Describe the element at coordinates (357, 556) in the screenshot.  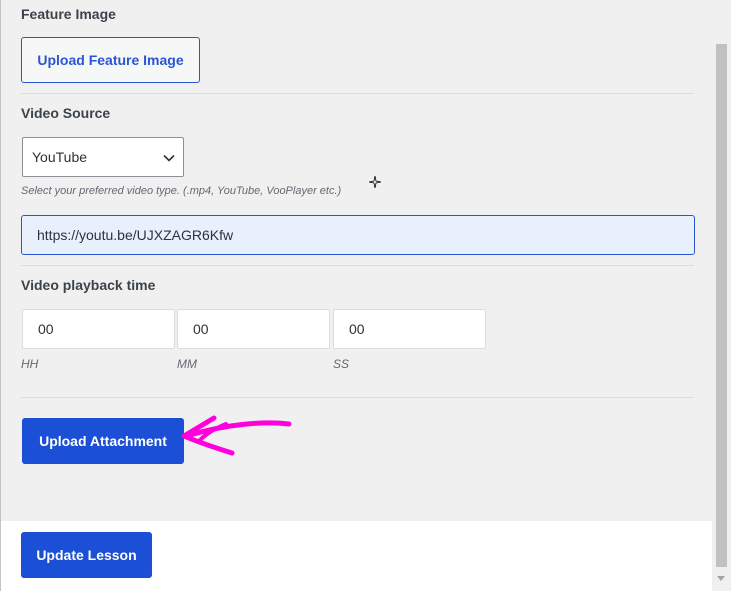
I see `footer-bar: Update Lesson` at that location.